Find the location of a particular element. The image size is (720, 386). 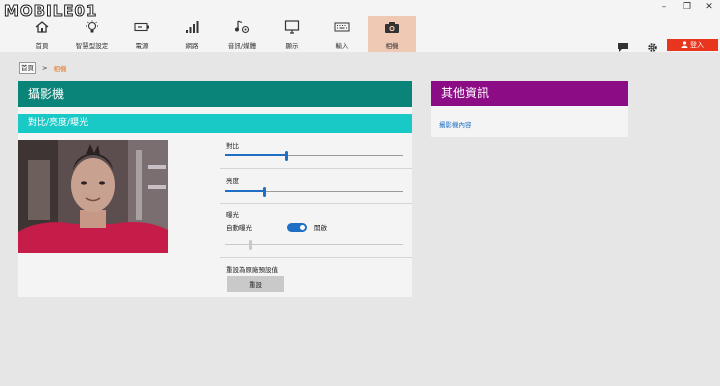

login-label: 登入 is located at coordinates (697, 45).